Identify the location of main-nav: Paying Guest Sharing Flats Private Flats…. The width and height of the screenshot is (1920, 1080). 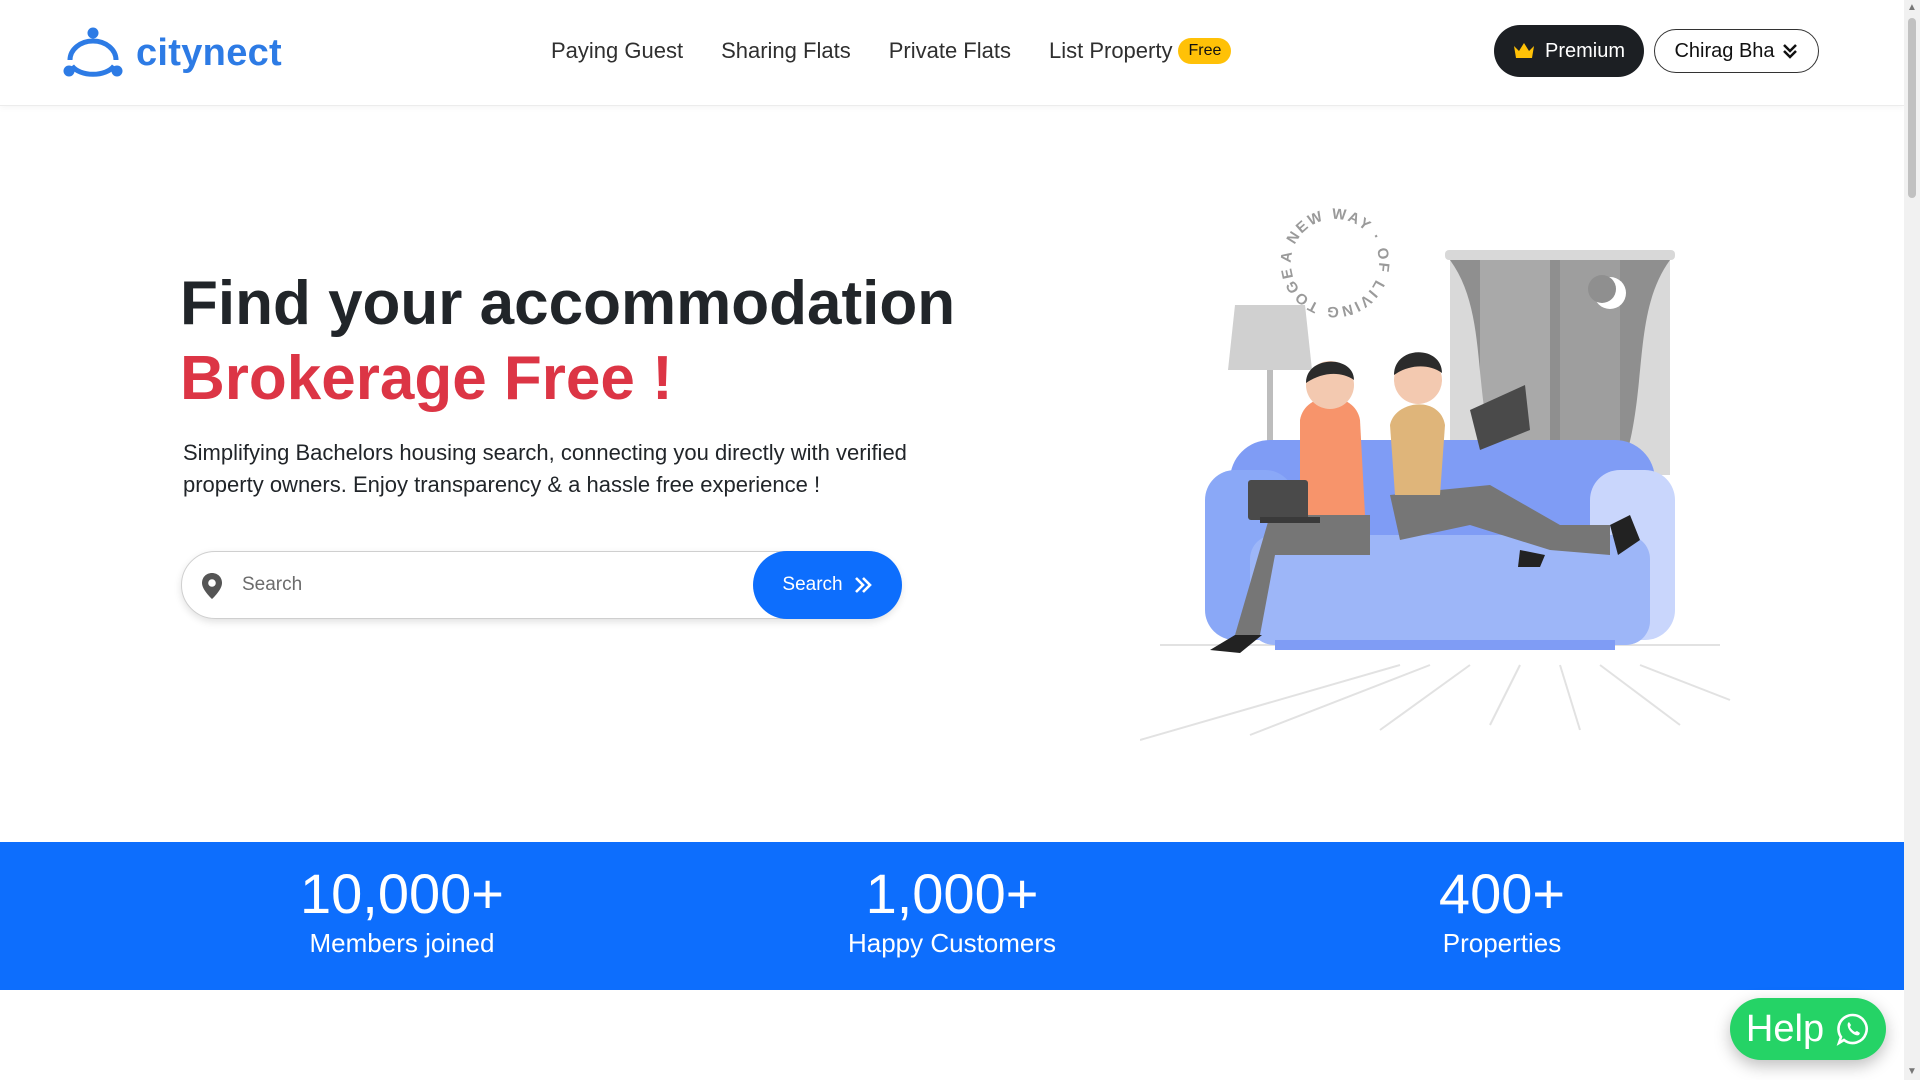
(891, 51).